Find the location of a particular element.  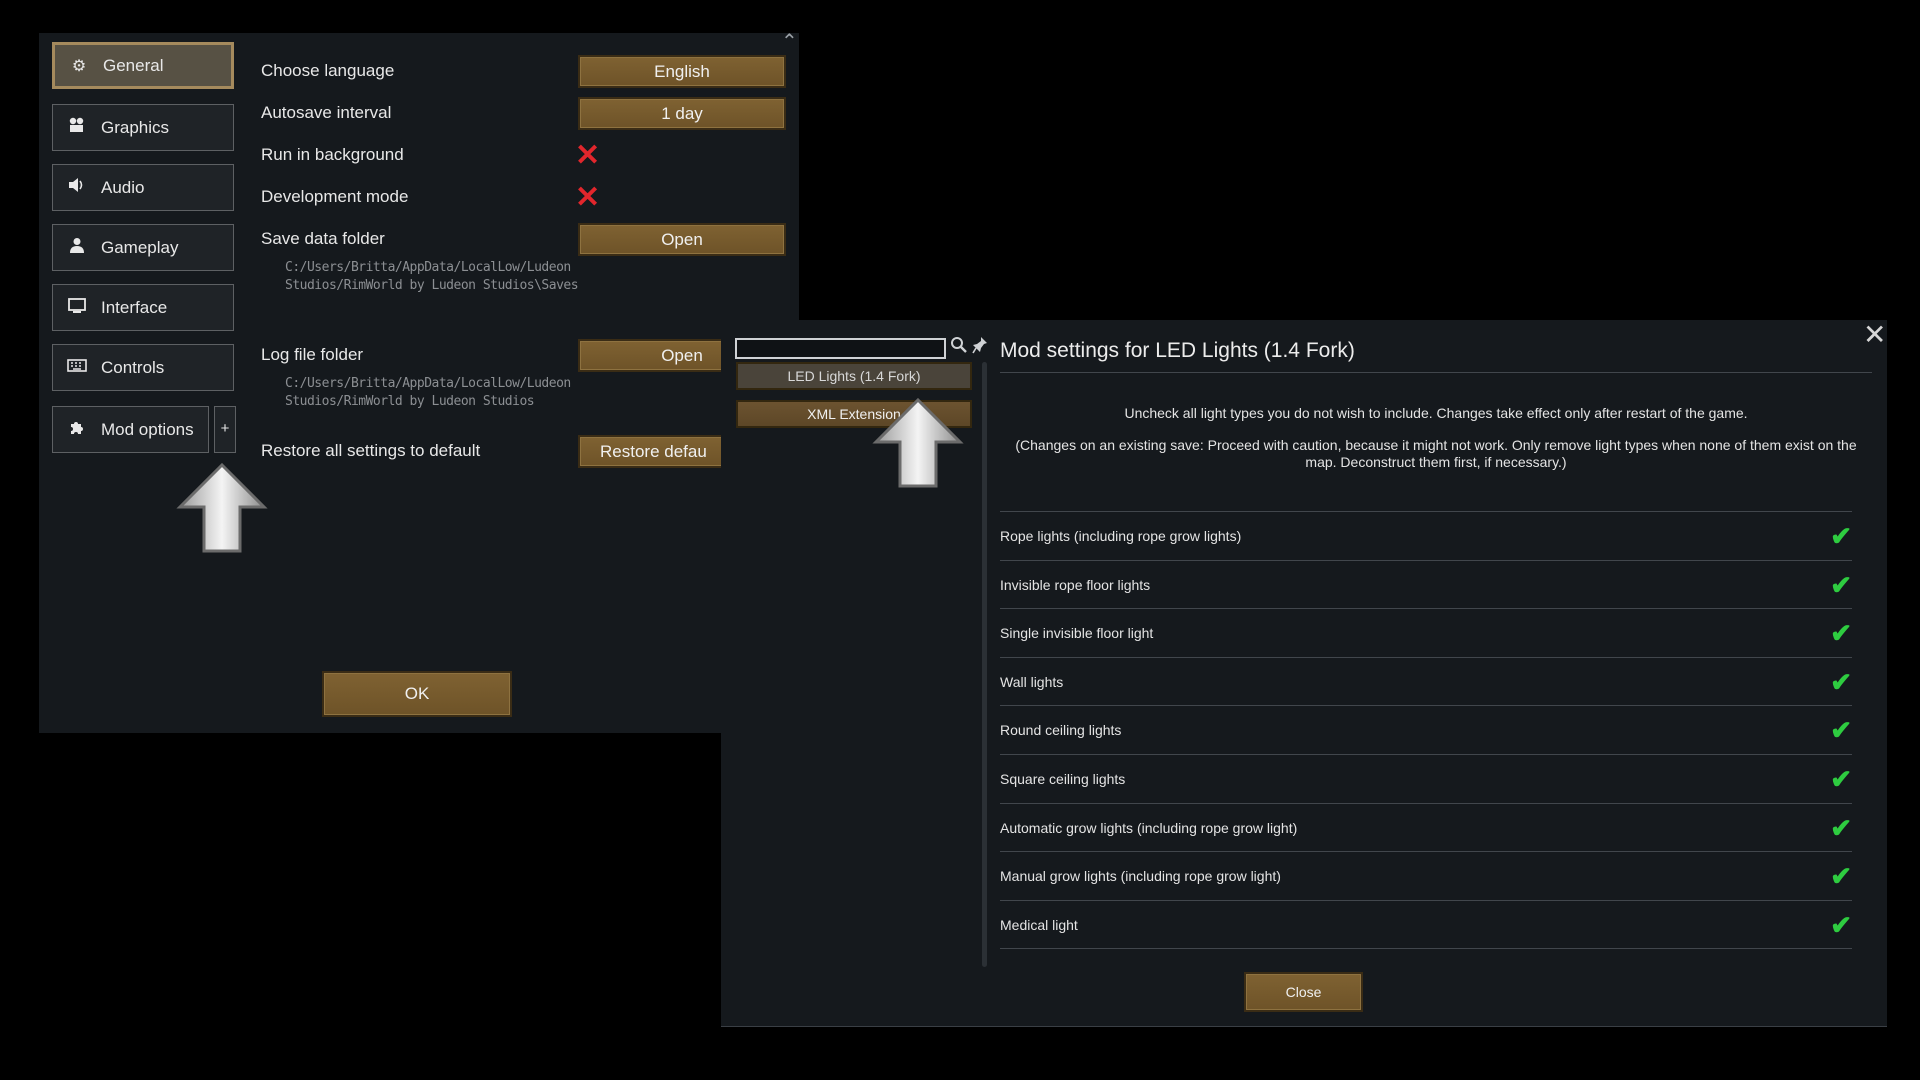

light-type-row: Square ceiling lights ✔ is located at coordinates (1426, 778).